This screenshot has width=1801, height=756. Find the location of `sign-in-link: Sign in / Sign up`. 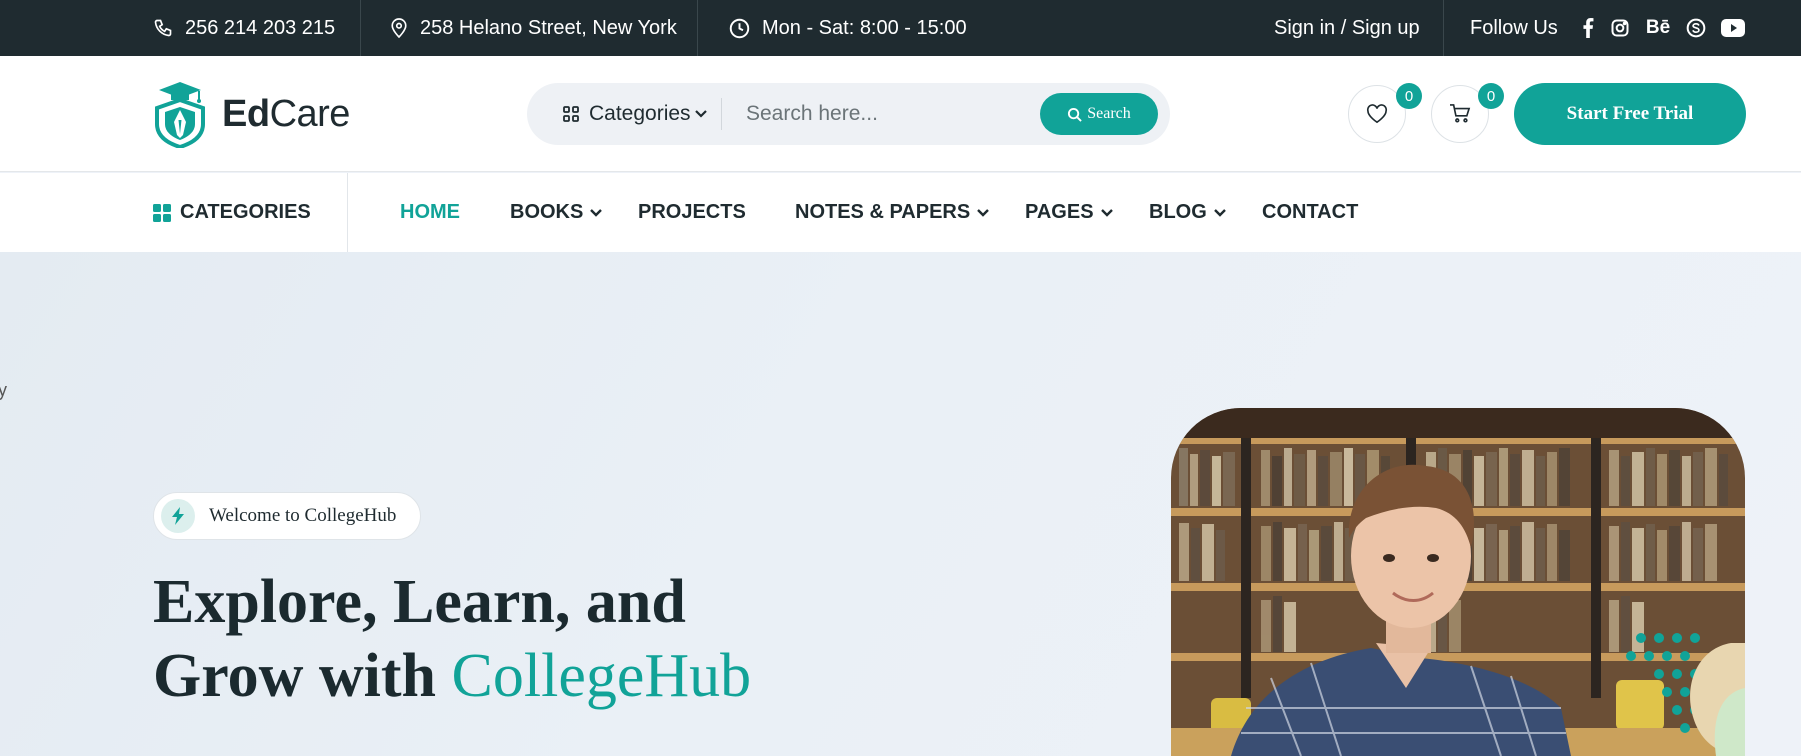

sign-in-link: Sign in / Sign up is located at coordinates (1347, 28).